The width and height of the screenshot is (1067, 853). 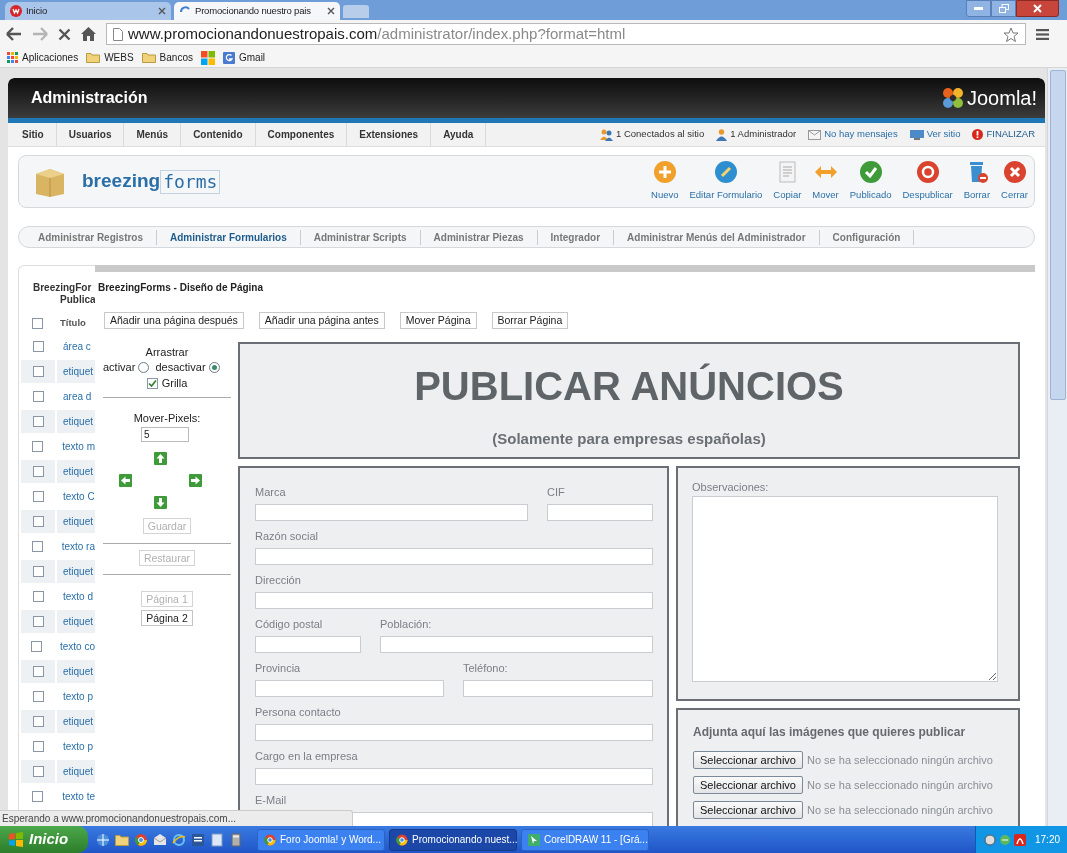 I want to click on status-link: FINALIZAR, so click(x=1003, y=134).